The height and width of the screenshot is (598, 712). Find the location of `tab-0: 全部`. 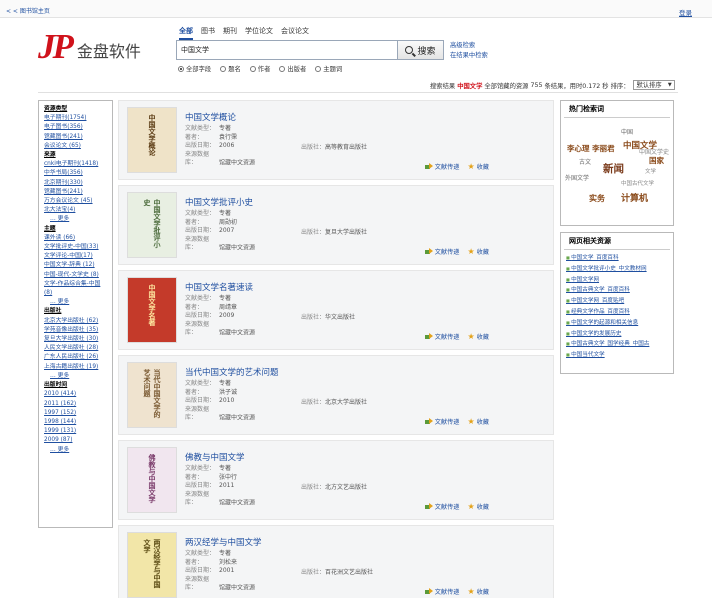

tab-0: 全部 is located at coordinates (186, 33).